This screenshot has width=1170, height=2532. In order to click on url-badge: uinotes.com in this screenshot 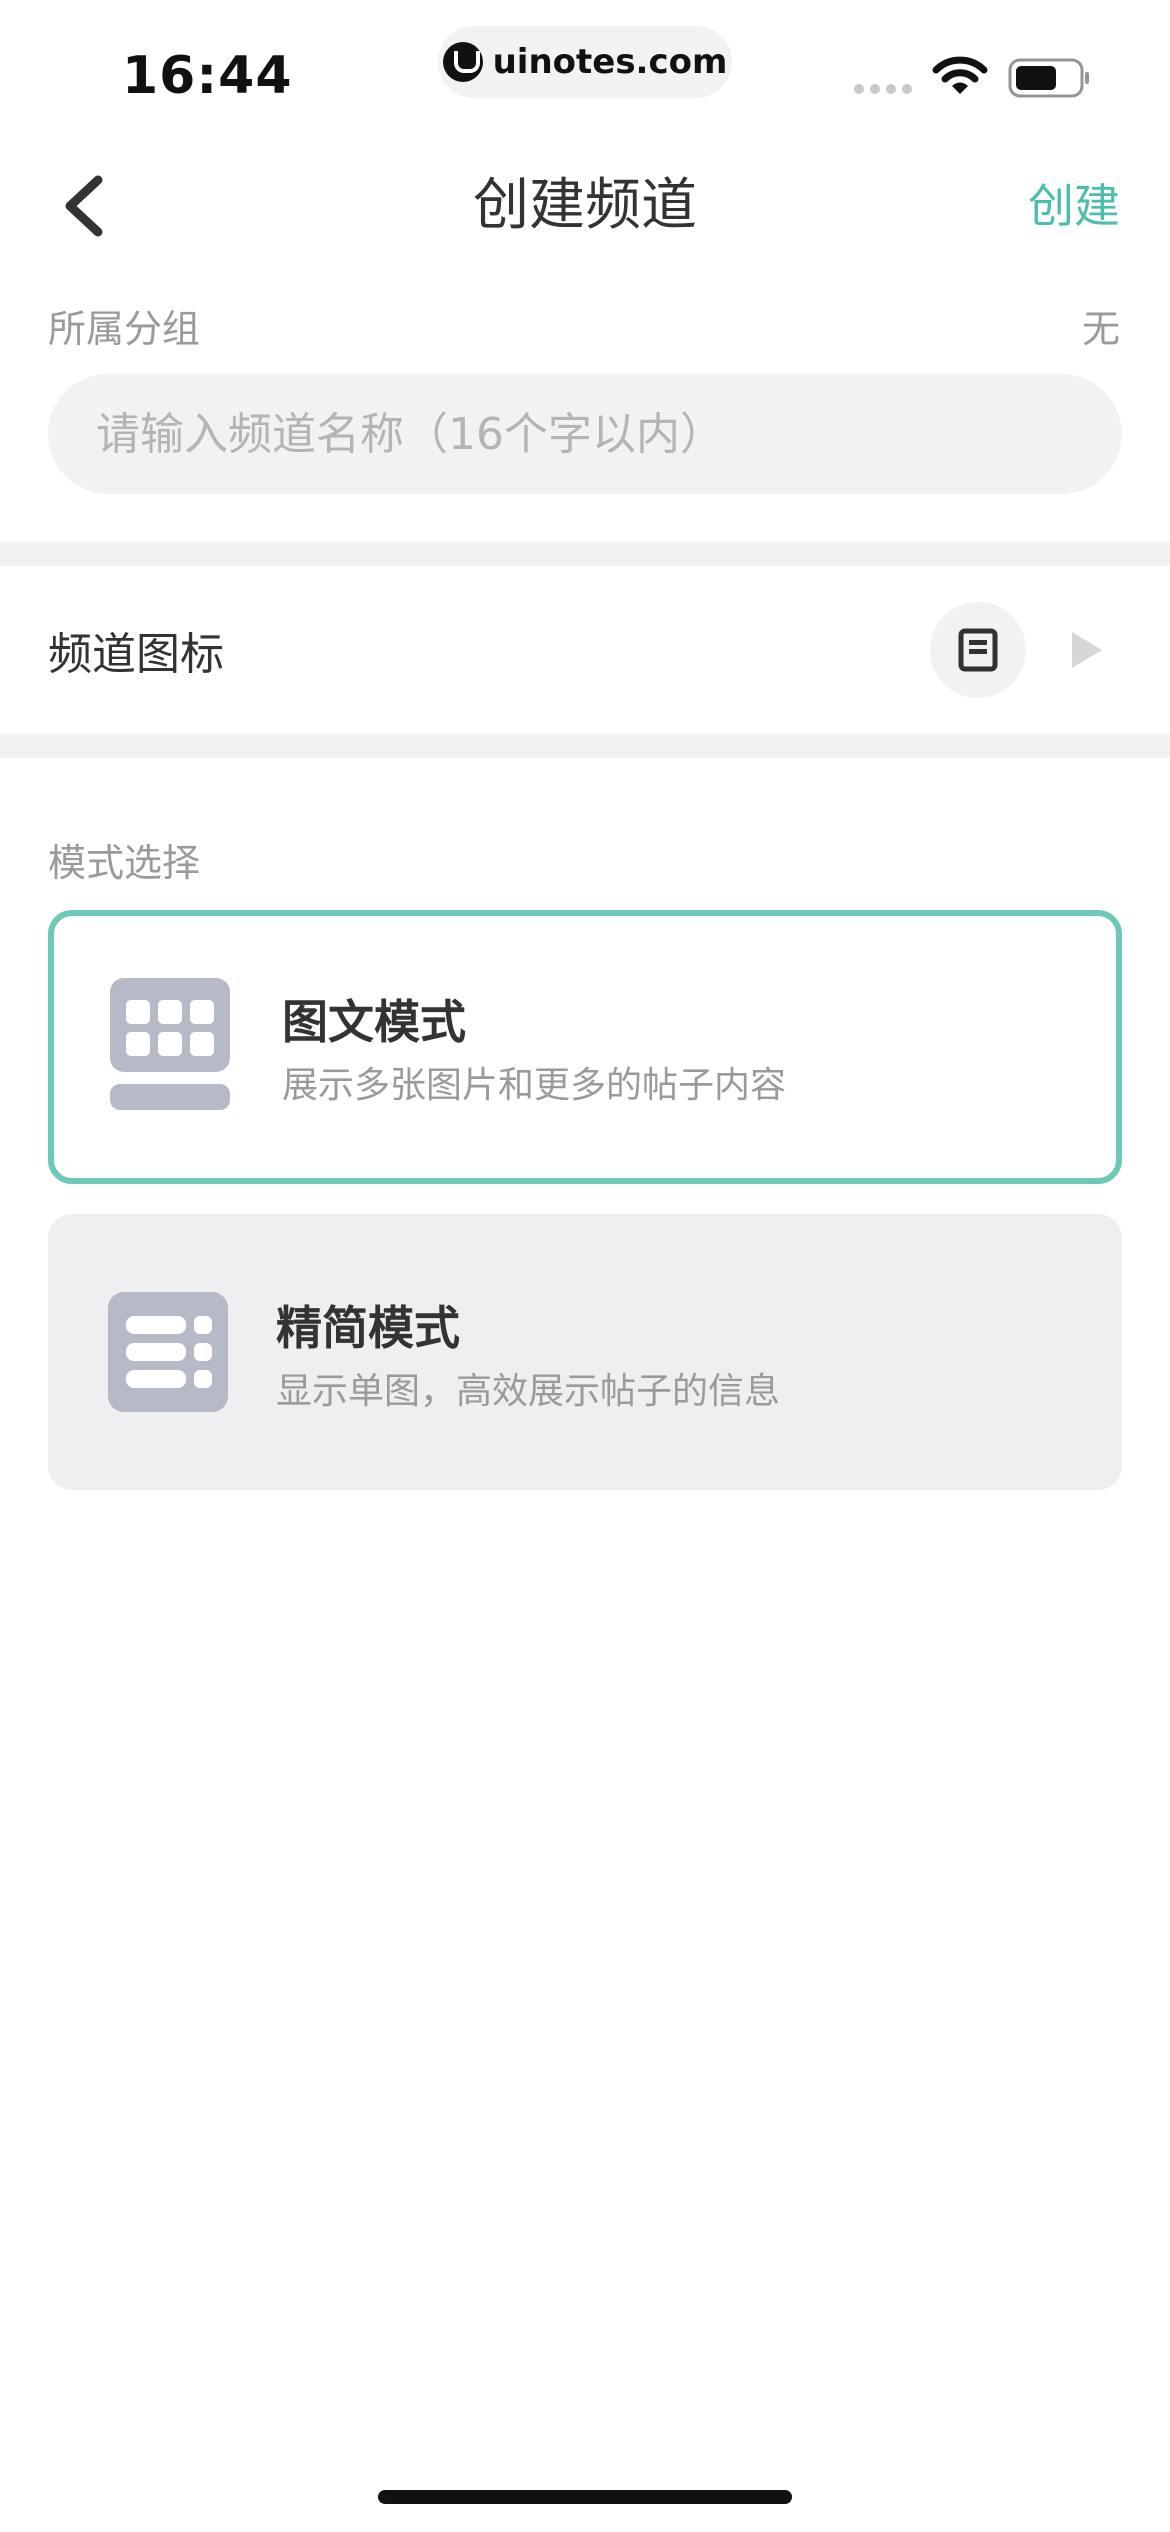, I will do `click(585, 62)`.